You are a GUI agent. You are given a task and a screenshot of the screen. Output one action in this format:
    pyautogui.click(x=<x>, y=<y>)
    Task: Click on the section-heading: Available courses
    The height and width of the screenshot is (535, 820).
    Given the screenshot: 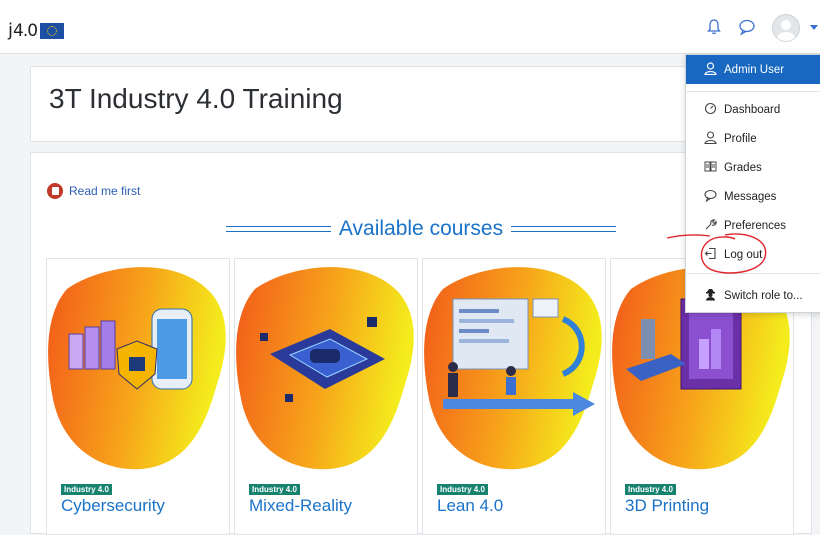 What is the action you would take?
    pyautogui.click(x=421, y=229)
    